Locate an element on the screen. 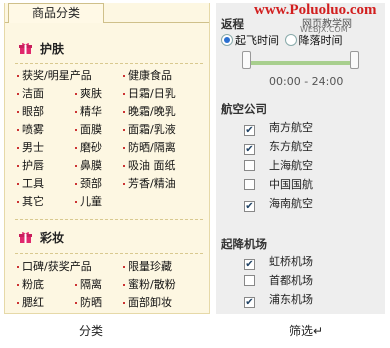  category-link: 喷雾 is located at coordinates (30, 129).